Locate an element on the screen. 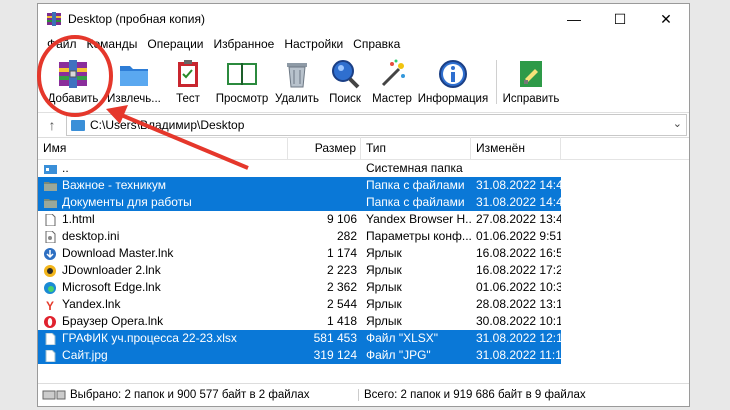 The height and width of the screenshot is (410, 730). file-type: Файл "JPG" is located at coordinates (416, 355).